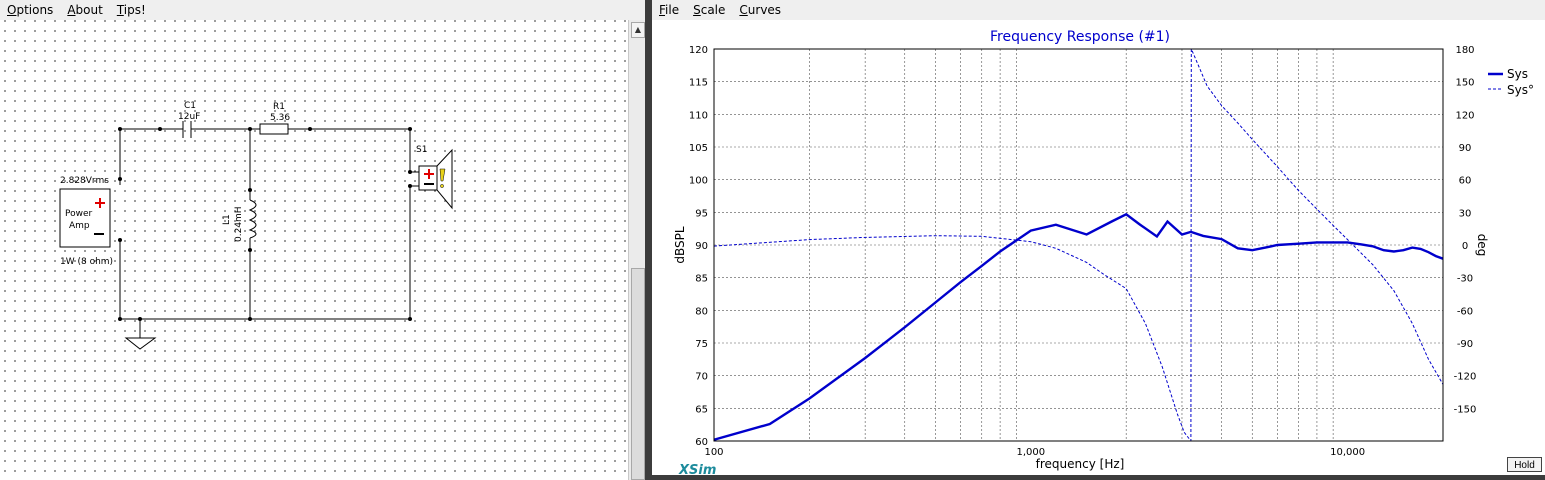 This screenshot has height=480, width=1545. Describe the element at coordinates (1098, 477) in the screenshot. I see `status-strip` at that location.